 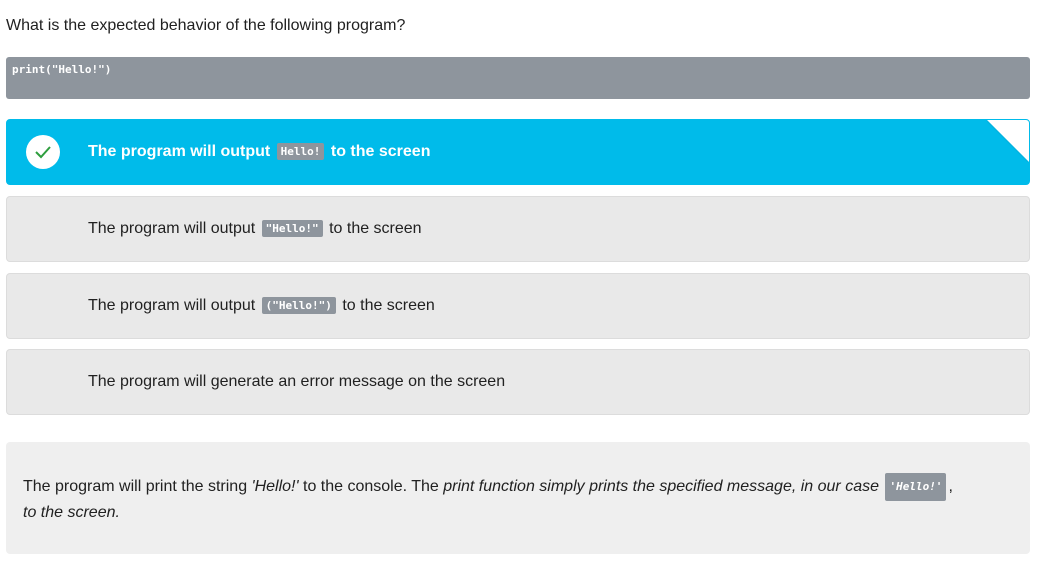 What do you see at coordinates (371, 486) in the screenshot?
I see `explanation-part2: to the console. The` at bounding box center [371, 486].